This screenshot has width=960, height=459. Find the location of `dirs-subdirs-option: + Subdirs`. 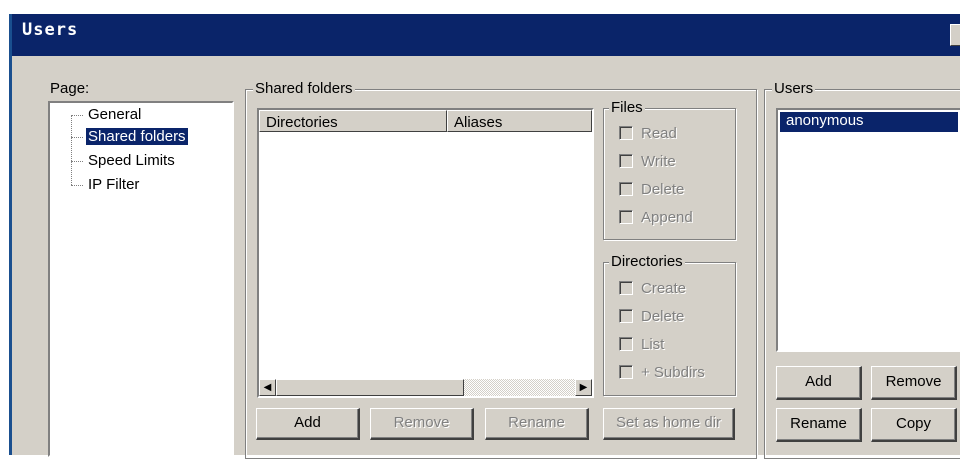

dirs-subdirs-option: + Subdirs is located at coordinates (662, 372).